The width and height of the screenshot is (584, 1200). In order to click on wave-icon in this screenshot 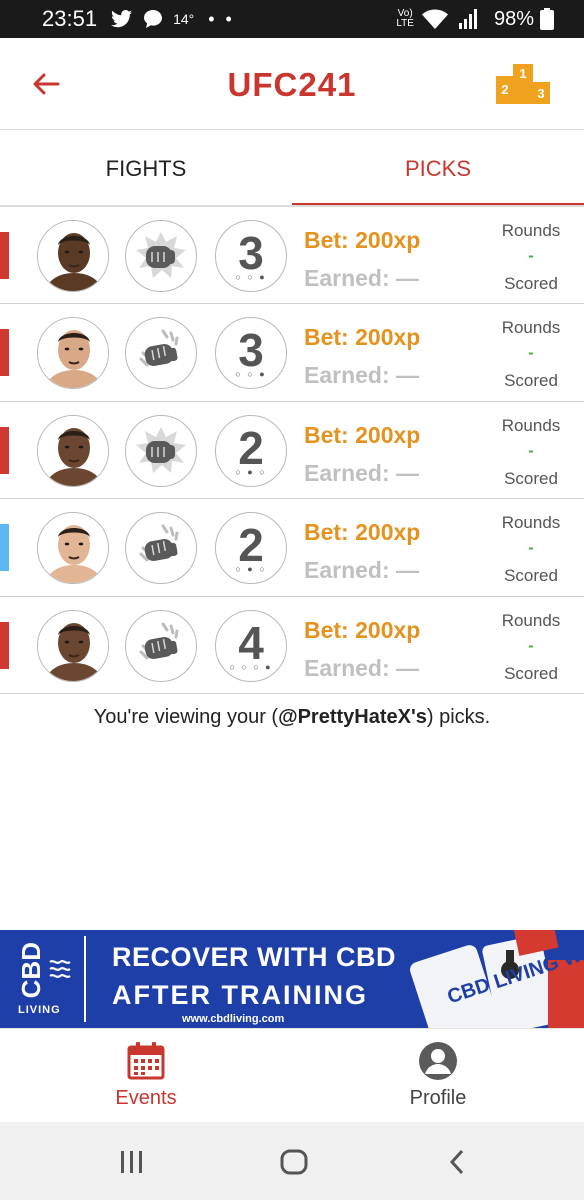, I will do `click(60, 969)`.